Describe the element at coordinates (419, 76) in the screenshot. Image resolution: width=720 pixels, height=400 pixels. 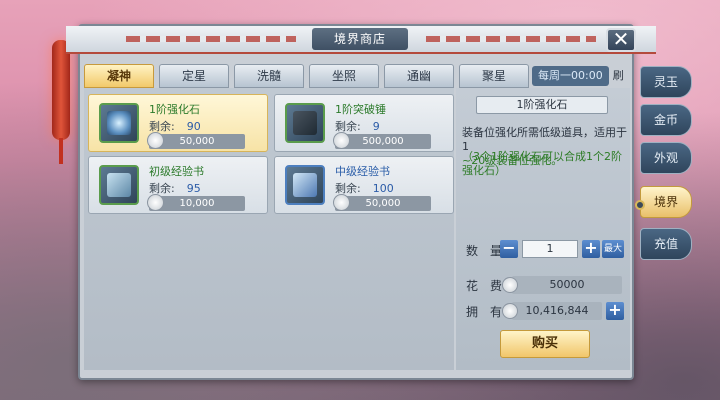
I see `tab-tongyou: 通幽` at that location.